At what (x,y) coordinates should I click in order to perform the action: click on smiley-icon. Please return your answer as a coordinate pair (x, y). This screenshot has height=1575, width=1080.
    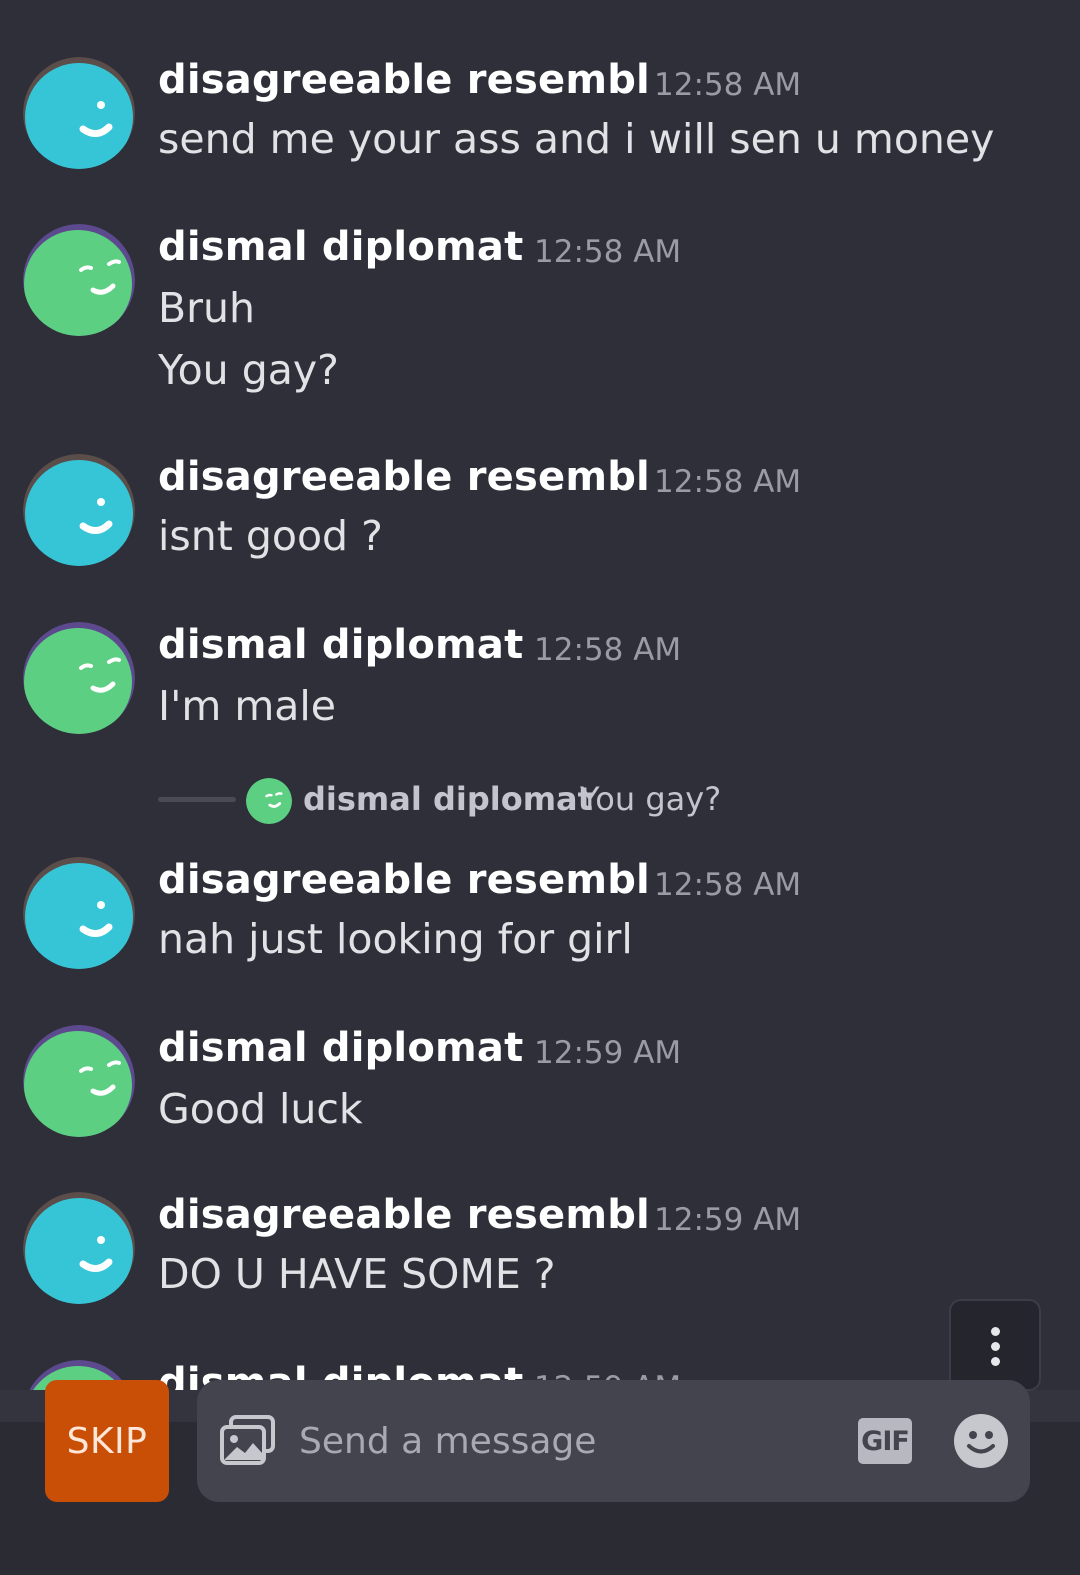
    Looking at the image, I should click on (981, 1443).